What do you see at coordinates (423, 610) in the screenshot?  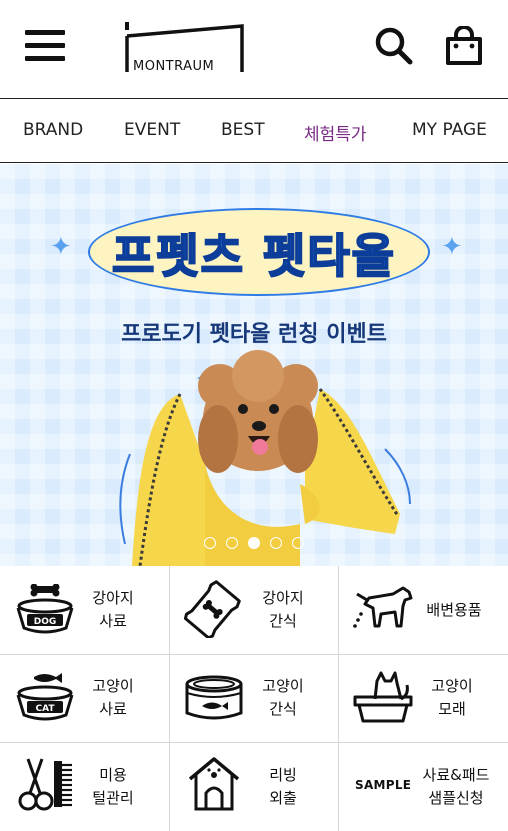 I see `category-potty-supplies: 배변용품` at bounding box center [423, 610].